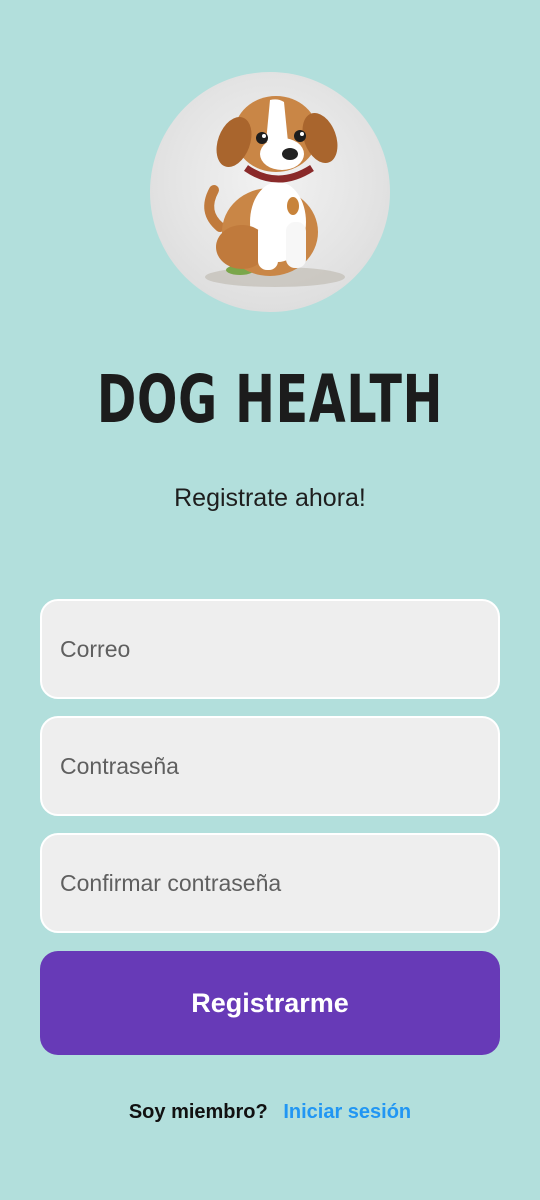  I want to click on member-question: Soy miembro?, so click(198, 1112).